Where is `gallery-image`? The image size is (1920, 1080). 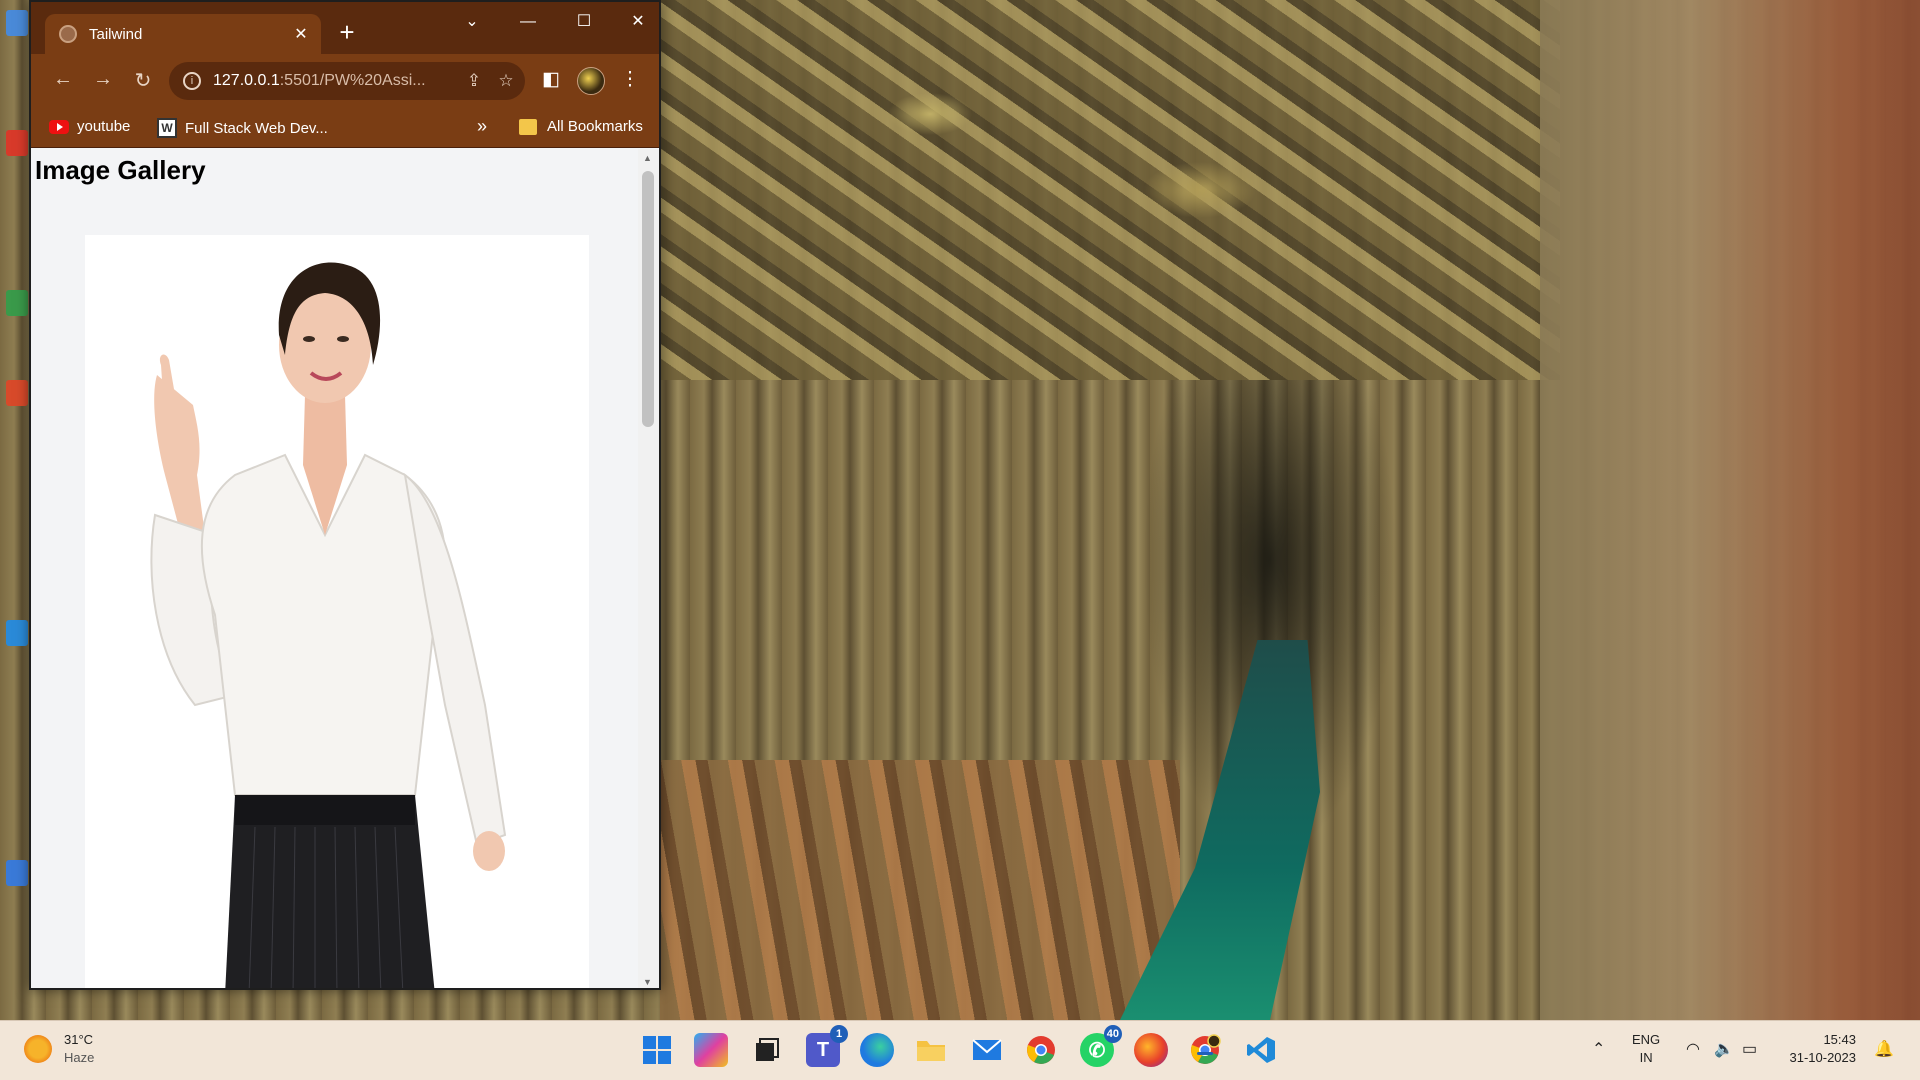 gallery-image is located at coordinates (328, 625).